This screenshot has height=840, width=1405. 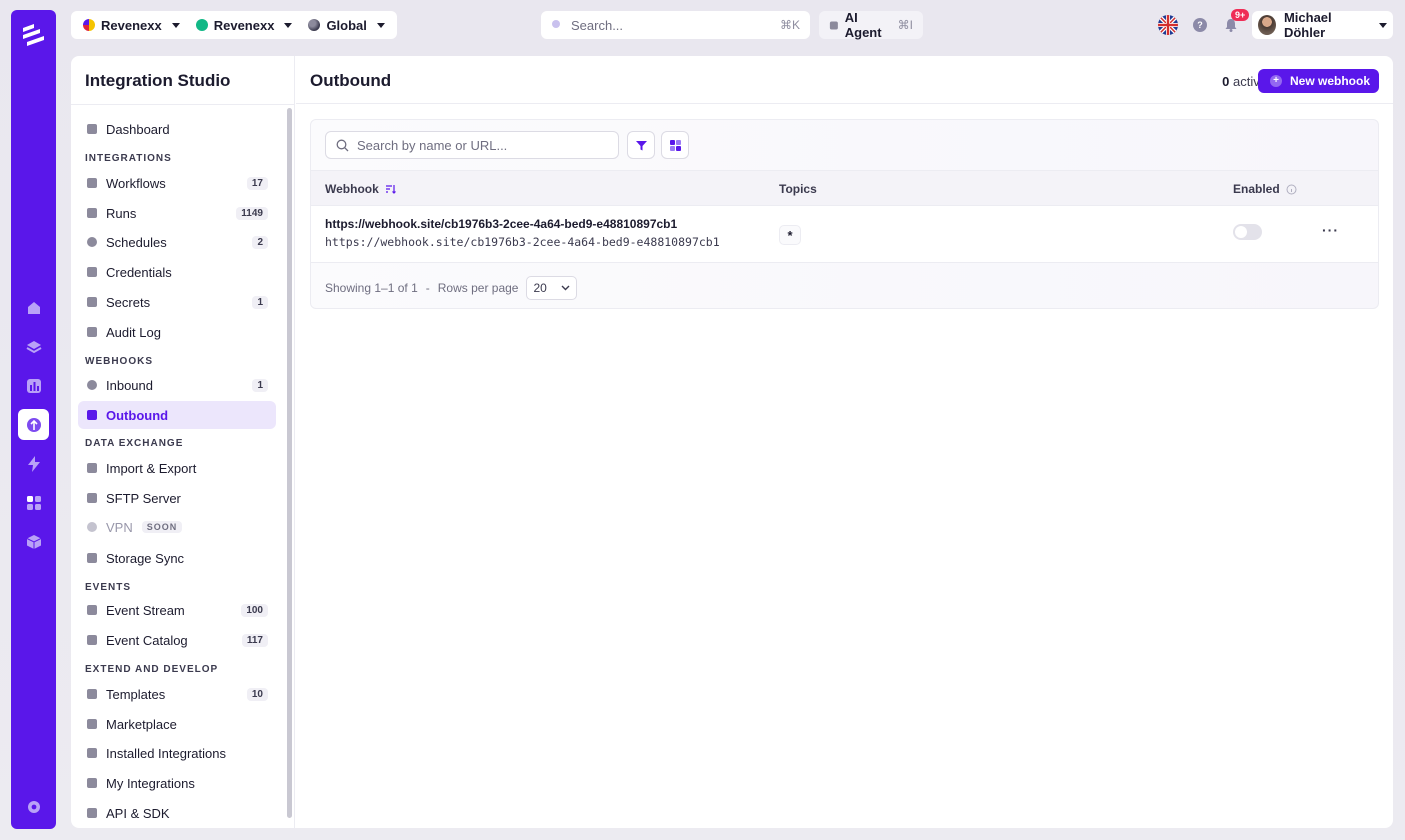 I want to click on section-data-exchange: DATA EXCHANGE, so click(x=134, y=443).